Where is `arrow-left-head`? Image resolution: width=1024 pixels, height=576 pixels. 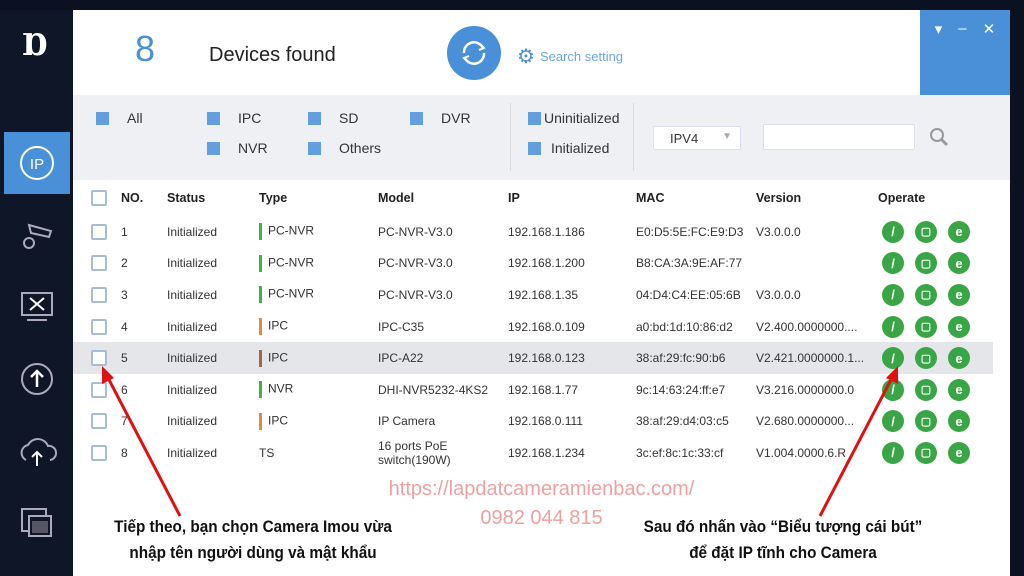
arrow-left-head is located at coordinates (108, 375).